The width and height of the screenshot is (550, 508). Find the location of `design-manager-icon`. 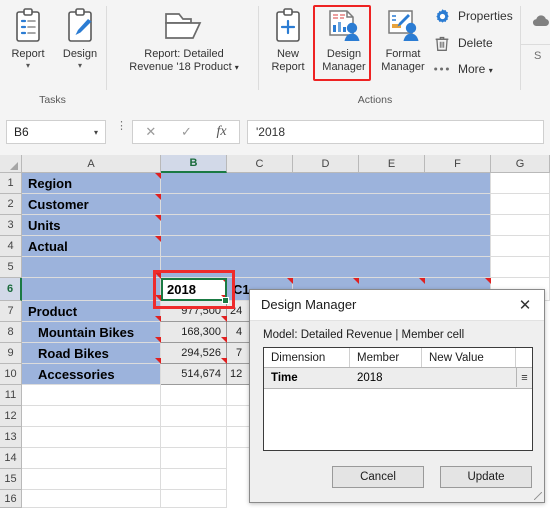

design-manager-icon is located at coordinates (344, 26).